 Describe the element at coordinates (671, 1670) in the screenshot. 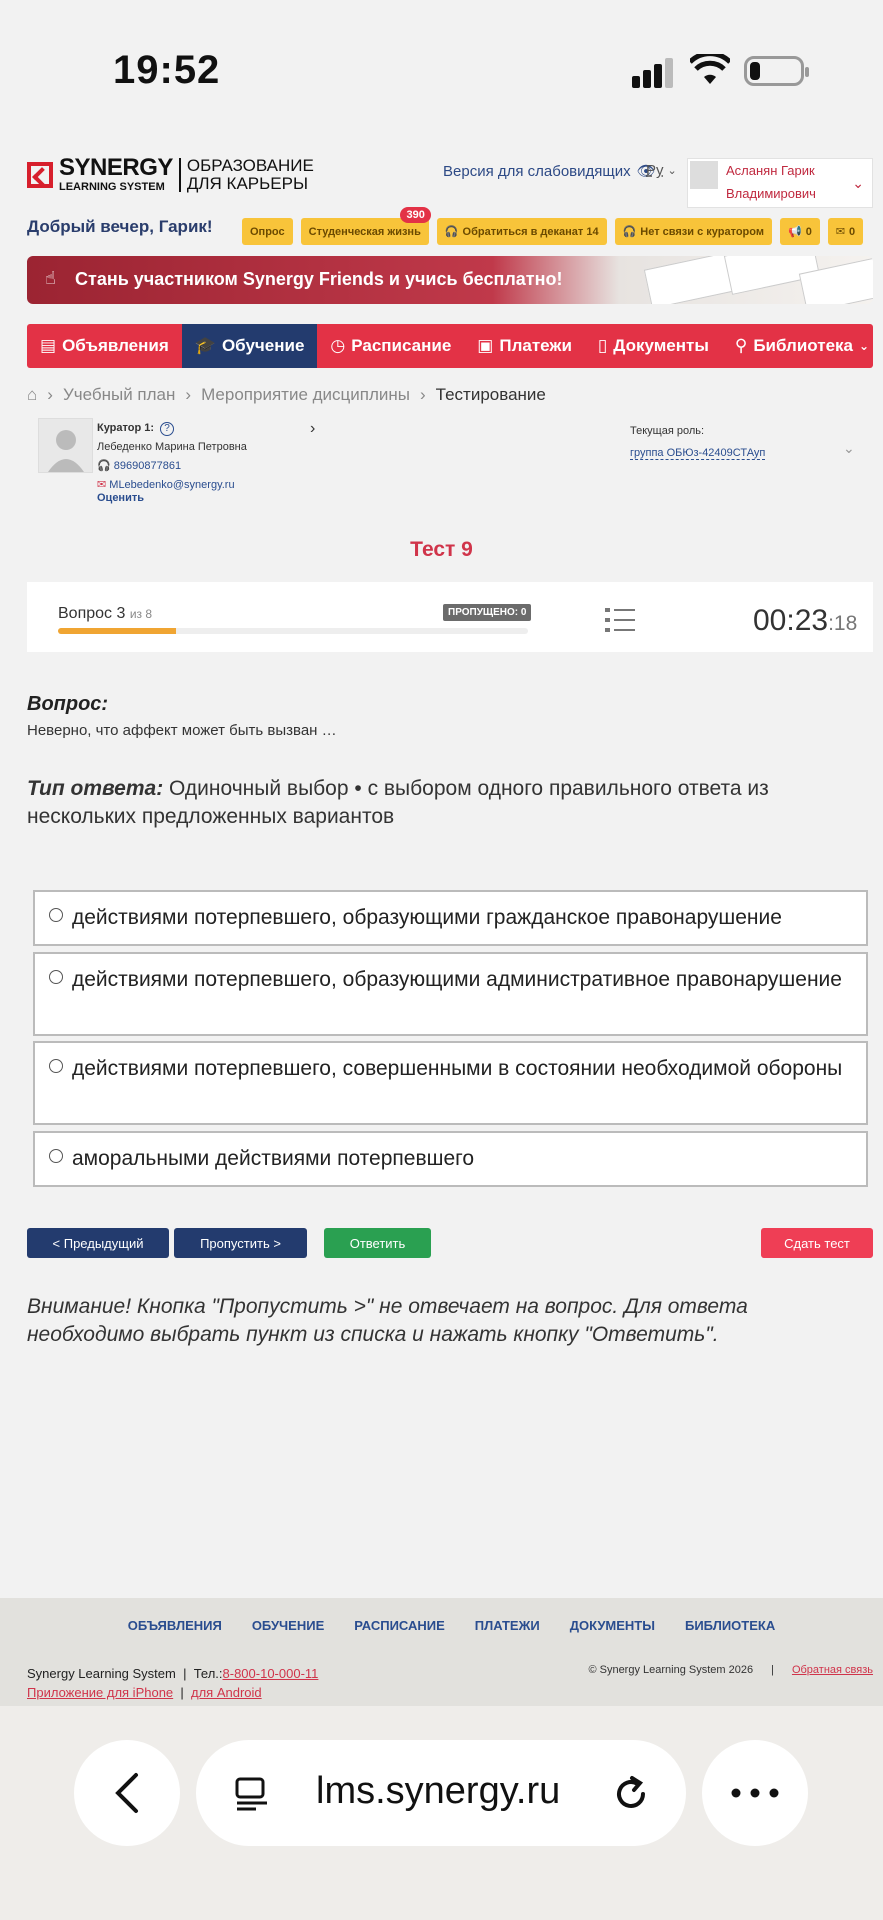

I see `footer-copyright: © Synergy Learning System 2026` at that location.